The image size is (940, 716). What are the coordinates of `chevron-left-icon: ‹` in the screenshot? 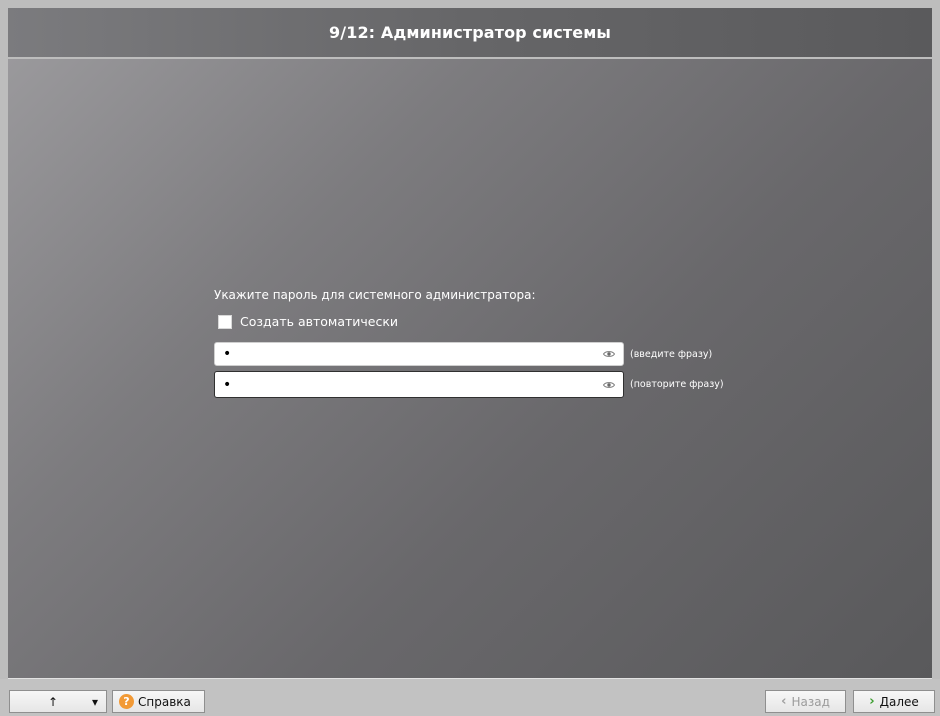 It's located at (784, 701).